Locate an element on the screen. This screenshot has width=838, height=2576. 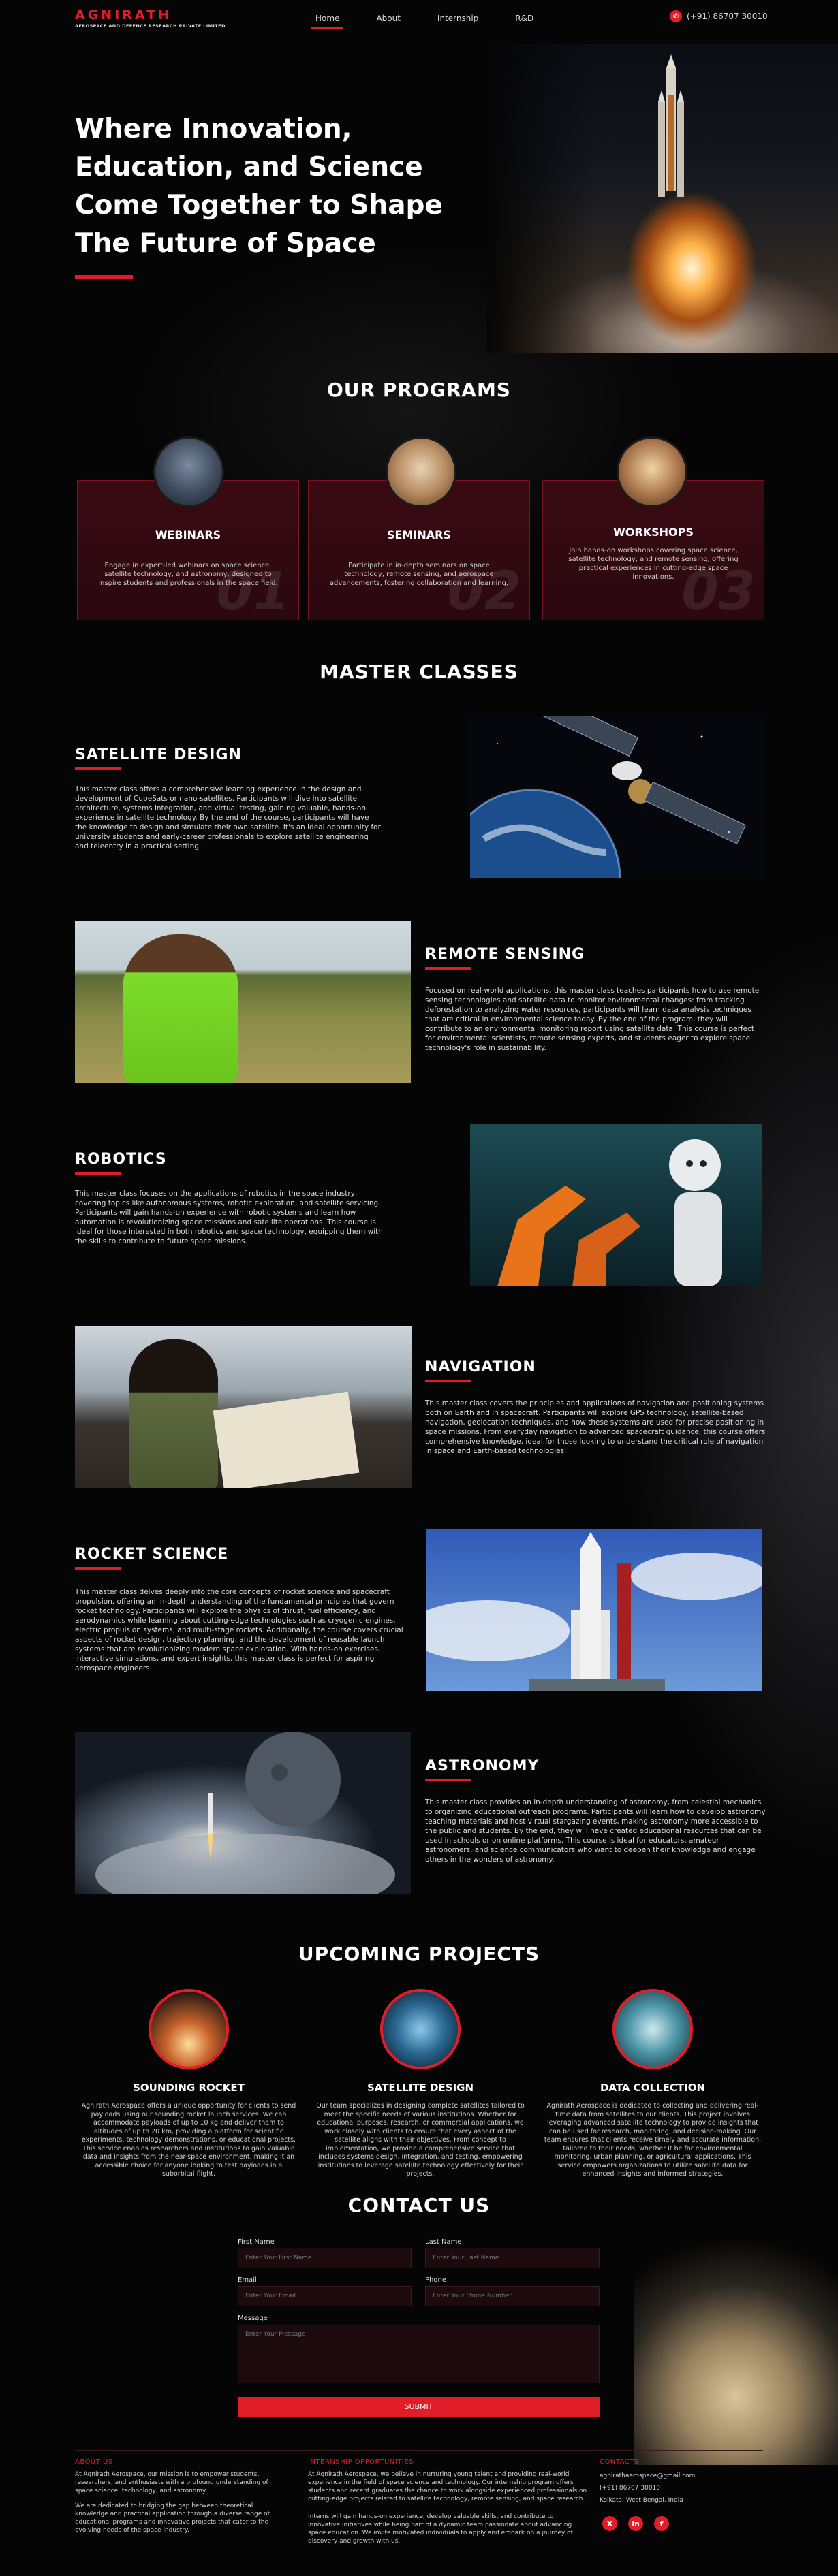
astronomy-photo is located at coordinates (243, 1813).